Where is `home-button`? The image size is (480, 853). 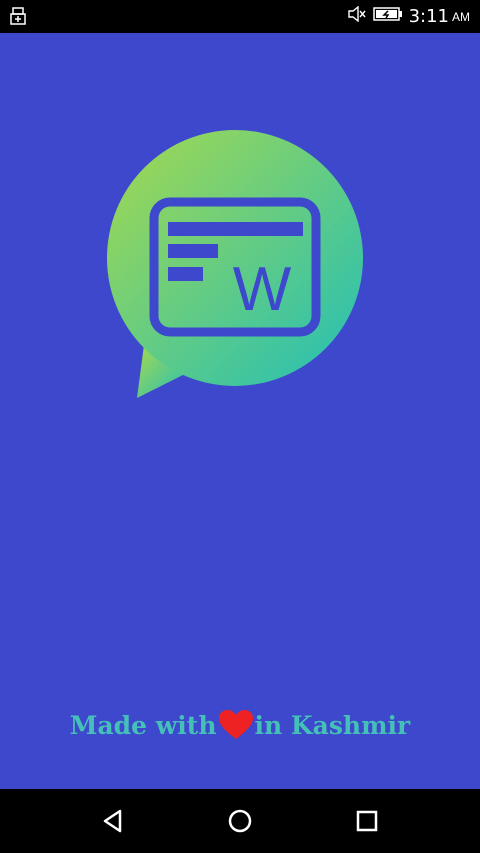
home-button is located at coordinates (240, 821).